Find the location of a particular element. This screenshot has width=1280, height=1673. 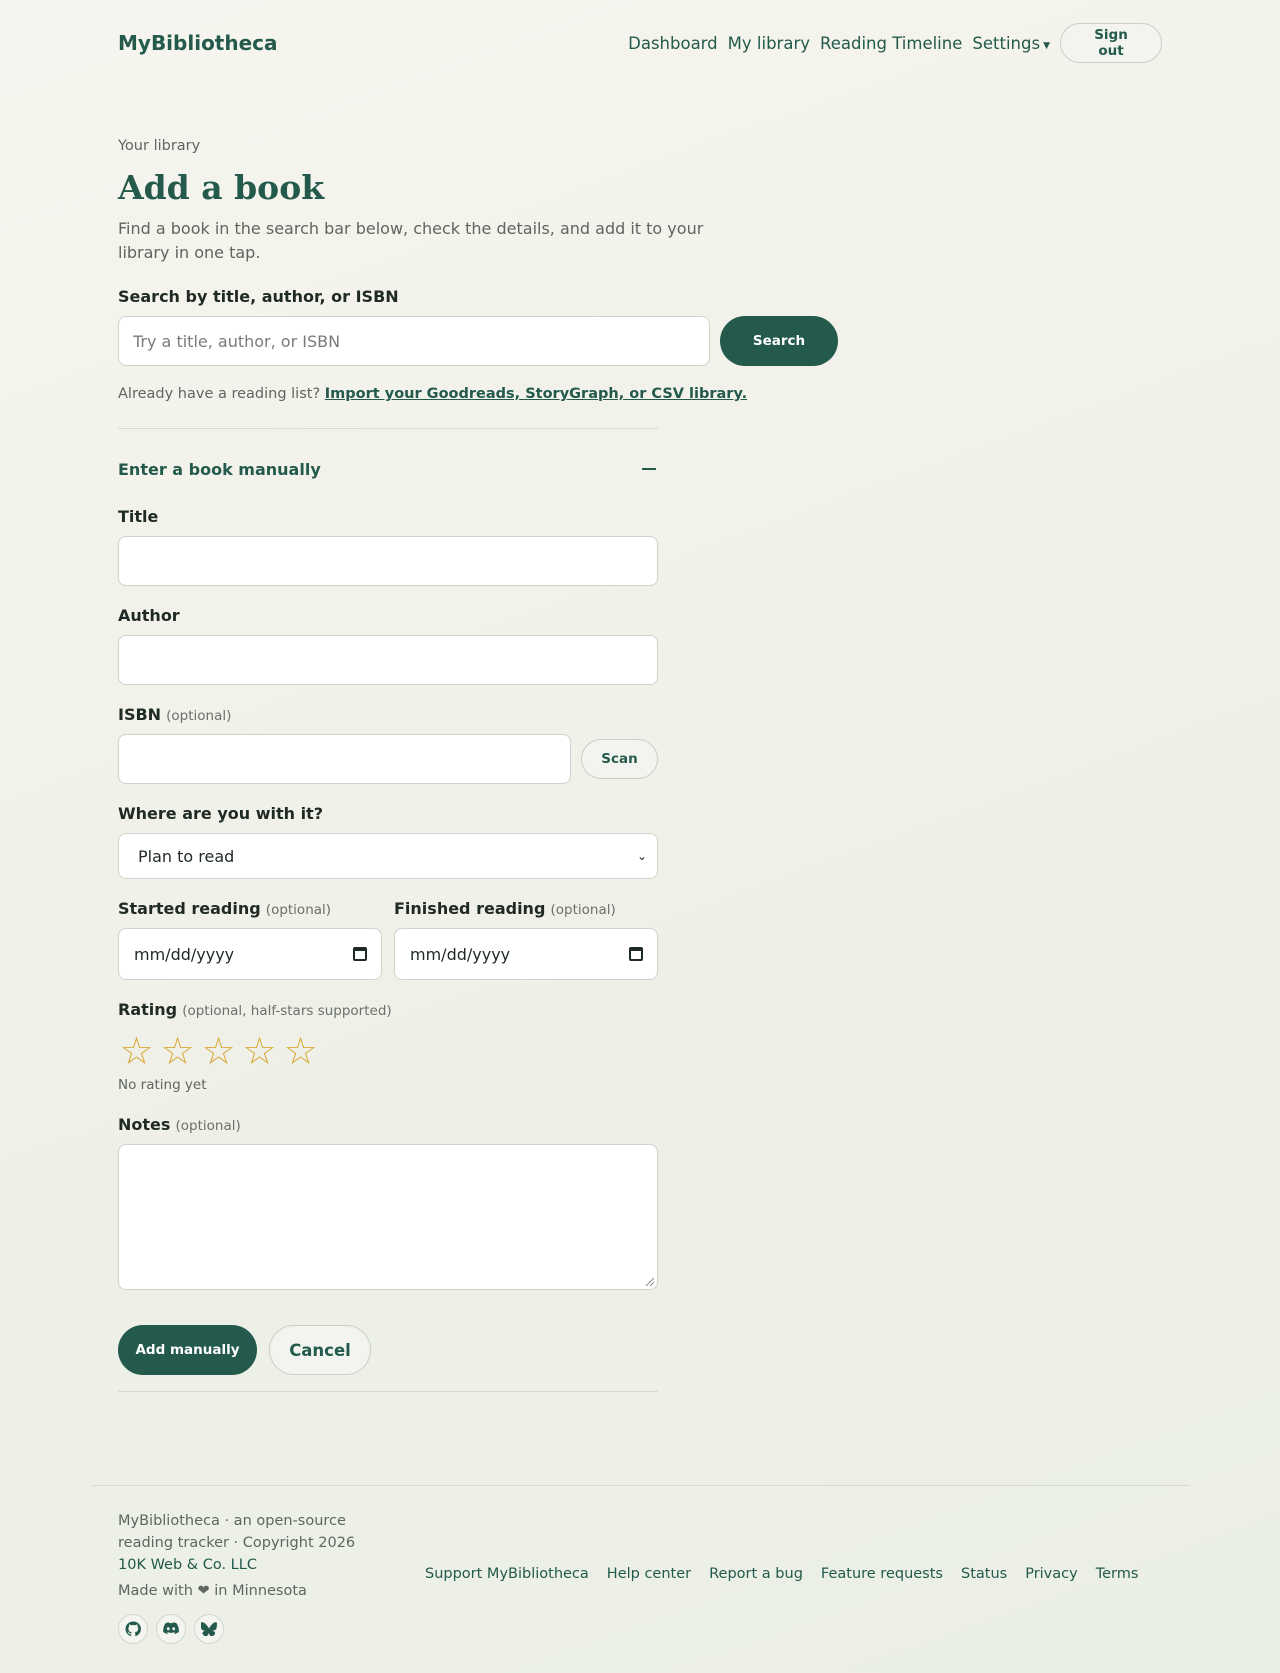

finished-optional: (optional) is located at coordinates (583, 910).